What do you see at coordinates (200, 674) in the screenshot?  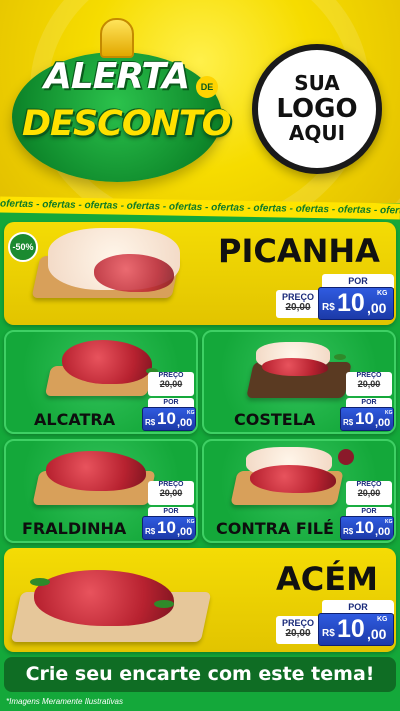 I see `cta-banner: Crie seu encarte com este tema!` at bounding box center [200, 674].